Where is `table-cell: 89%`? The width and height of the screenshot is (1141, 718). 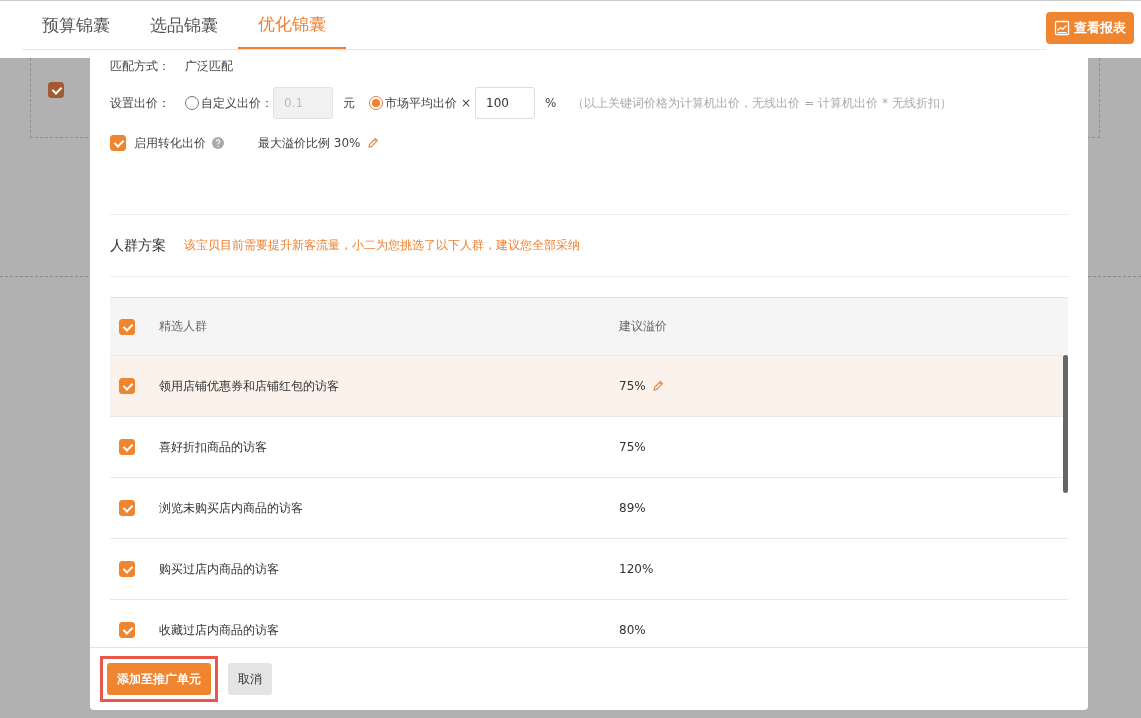
table-cell: 89% is located at coordinates (632, 508).